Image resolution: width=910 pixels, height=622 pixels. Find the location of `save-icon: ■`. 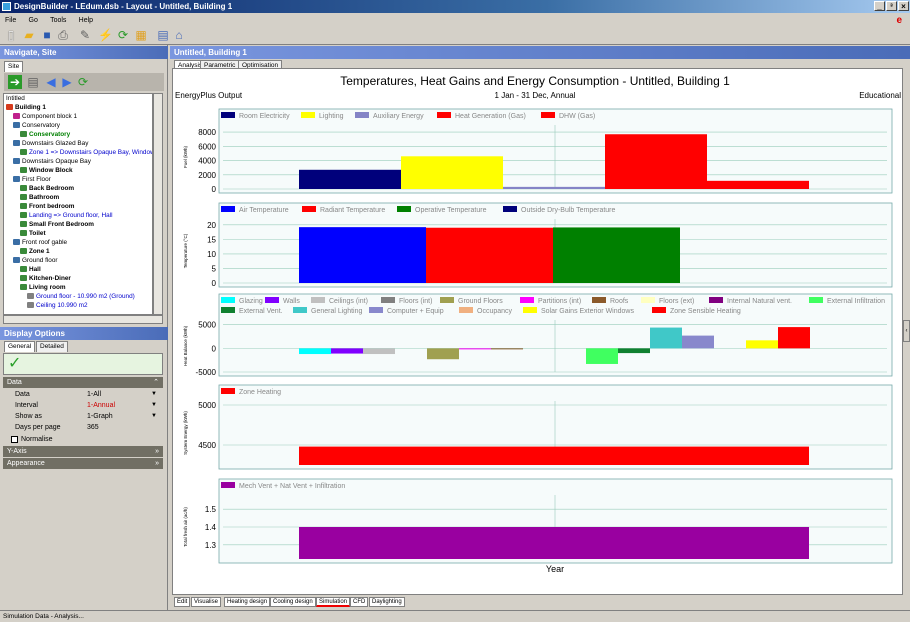

save-icon: ■ is located at coordinates (47, 35).